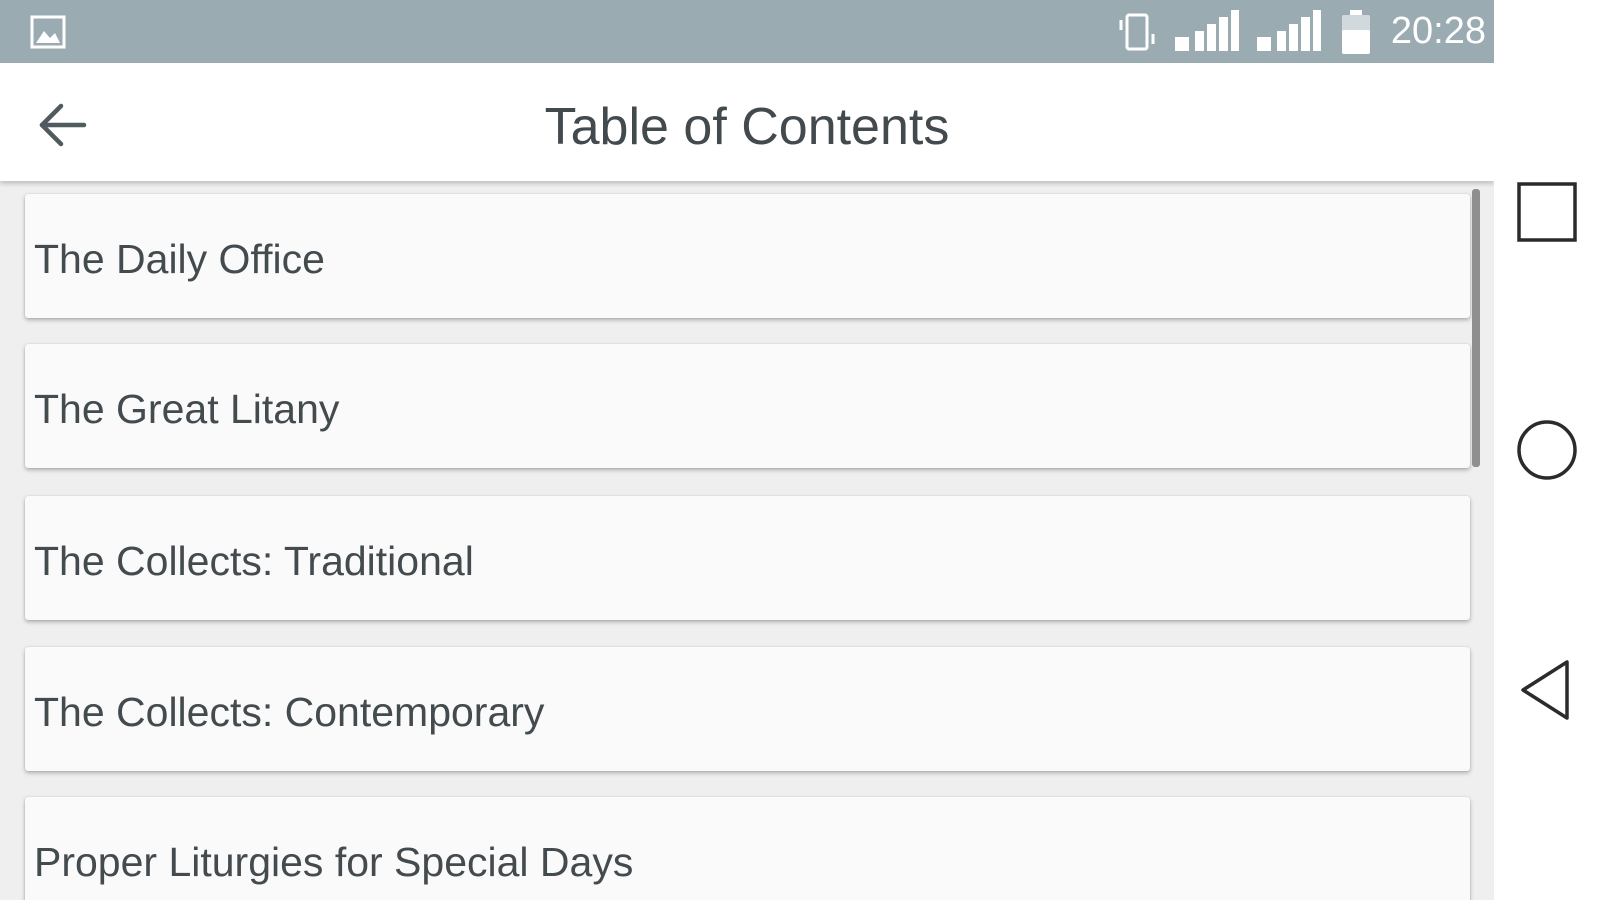 The width and height of the screenshot is (1600, 900). I want to click on vibrate-icon, so click(1137, 31).